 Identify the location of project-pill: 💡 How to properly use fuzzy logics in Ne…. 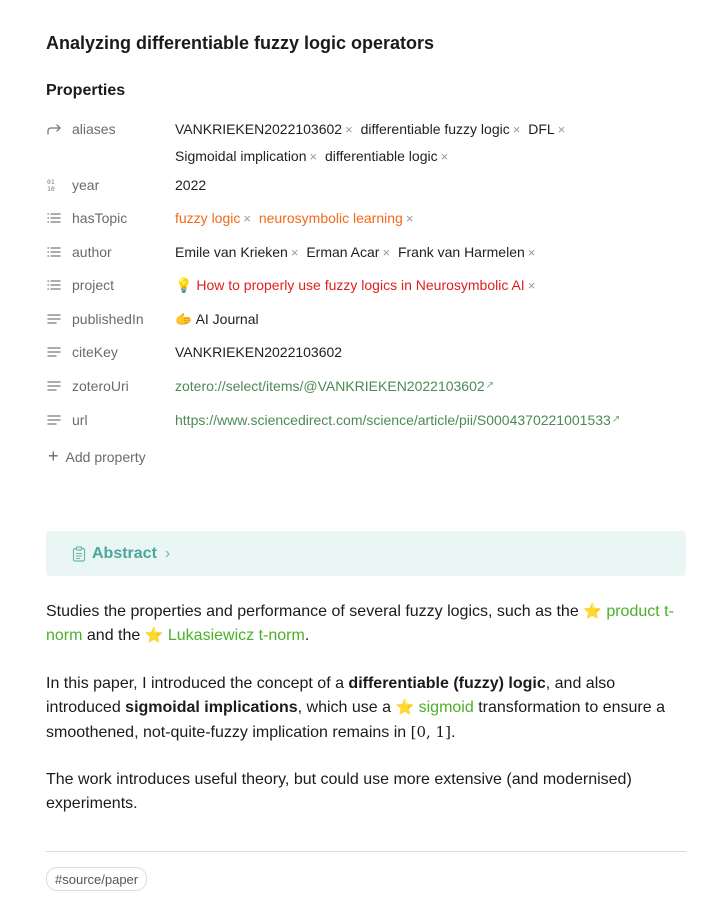
(355, 285).